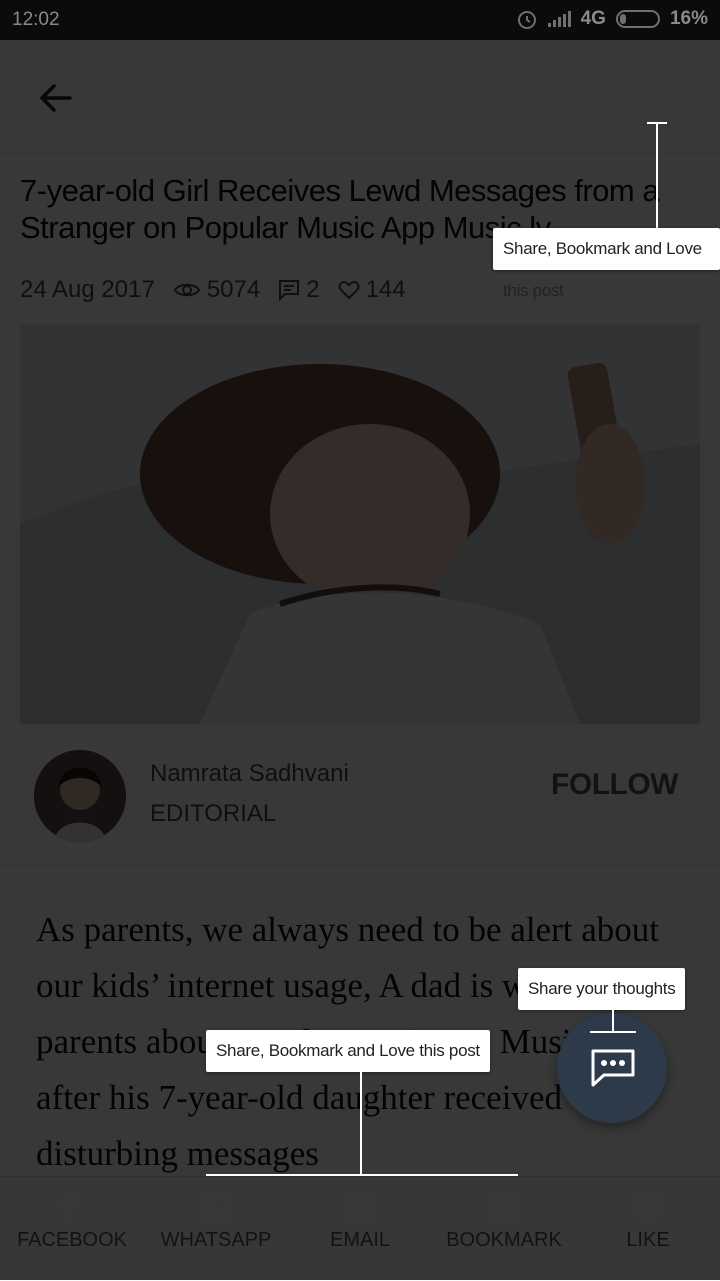 Image resolution: width=720 pixels, height=1281 pixels. I want to click on bookmark-icon, so click(504, 1207).